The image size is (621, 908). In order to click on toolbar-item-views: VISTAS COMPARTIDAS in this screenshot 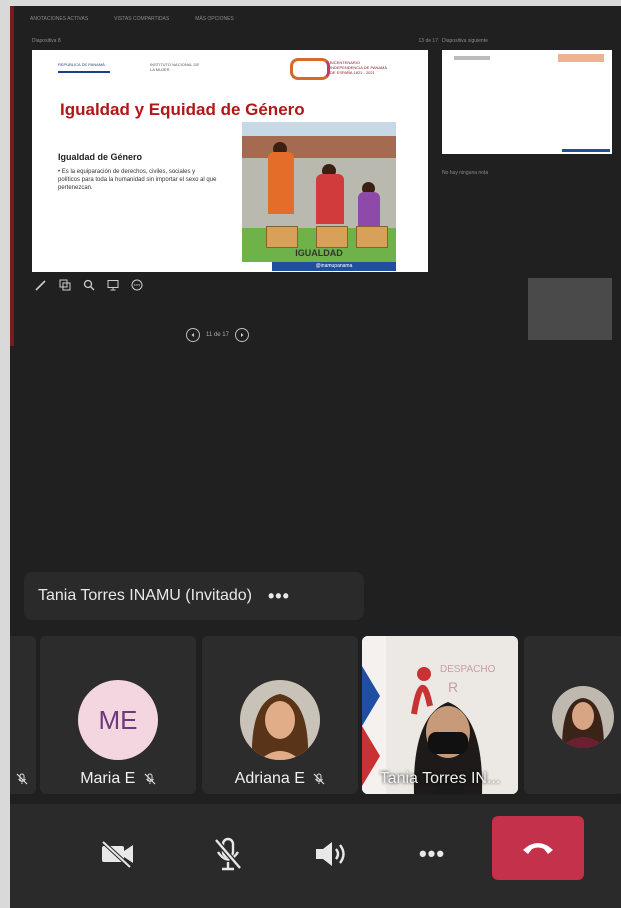, I will do `click(141, 19)`.